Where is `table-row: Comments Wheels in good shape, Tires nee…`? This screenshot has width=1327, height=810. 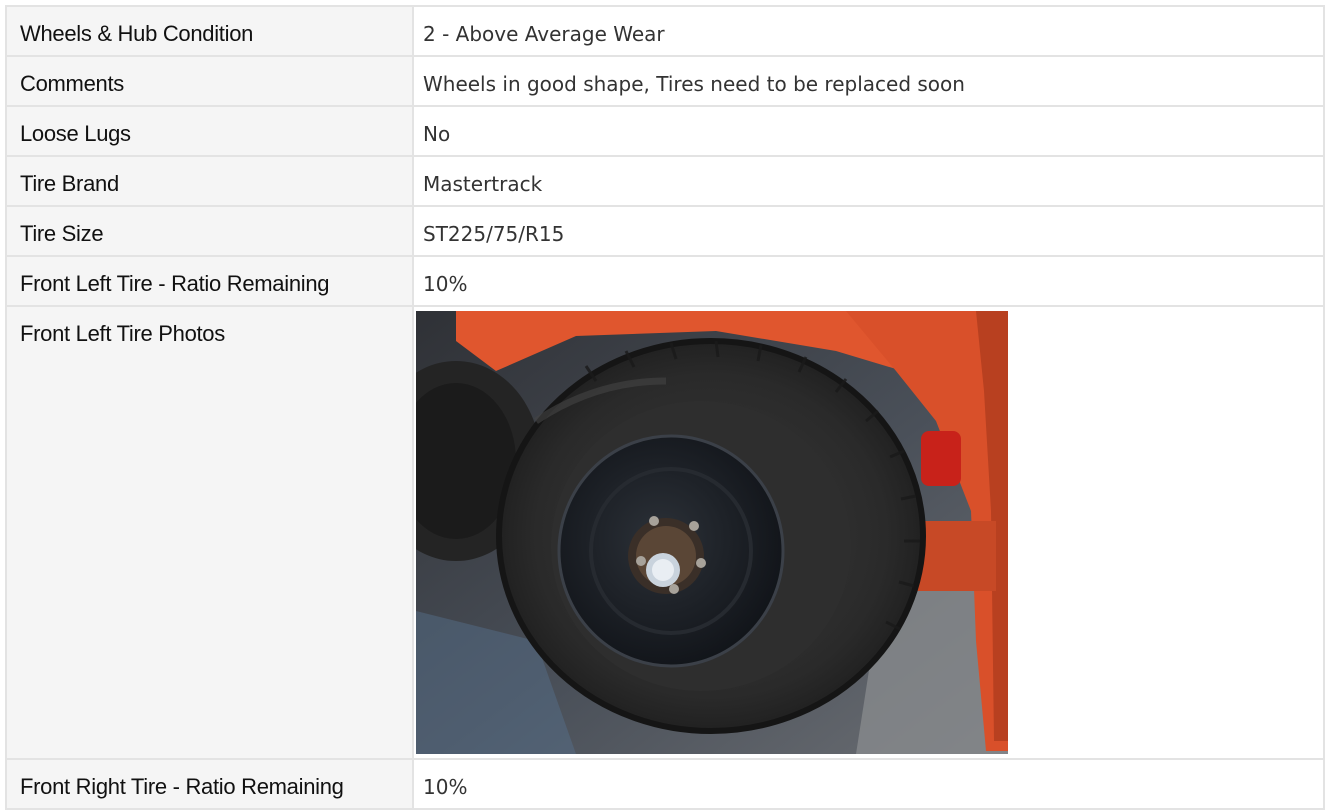
table-row: Comments Wheels in good shape, Tires nee… is located at coordinates (665, 81).